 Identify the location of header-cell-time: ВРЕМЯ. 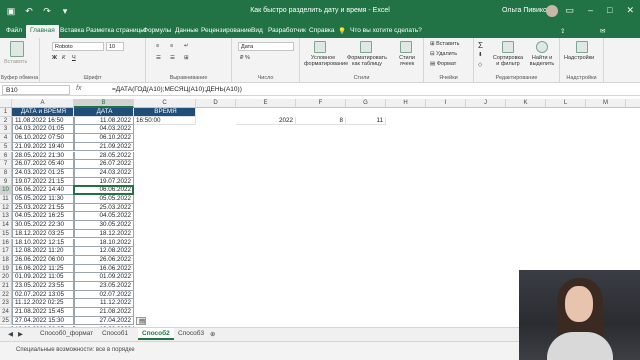
(165, 112).